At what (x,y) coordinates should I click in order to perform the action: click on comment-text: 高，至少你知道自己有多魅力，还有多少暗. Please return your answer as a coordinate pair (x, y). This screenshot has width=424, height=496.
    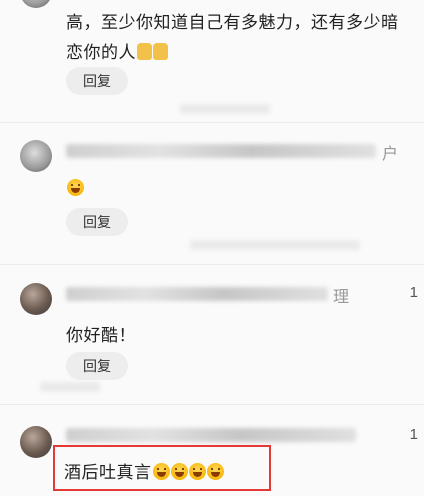
    Looking at the image, I should click on (232, 22).